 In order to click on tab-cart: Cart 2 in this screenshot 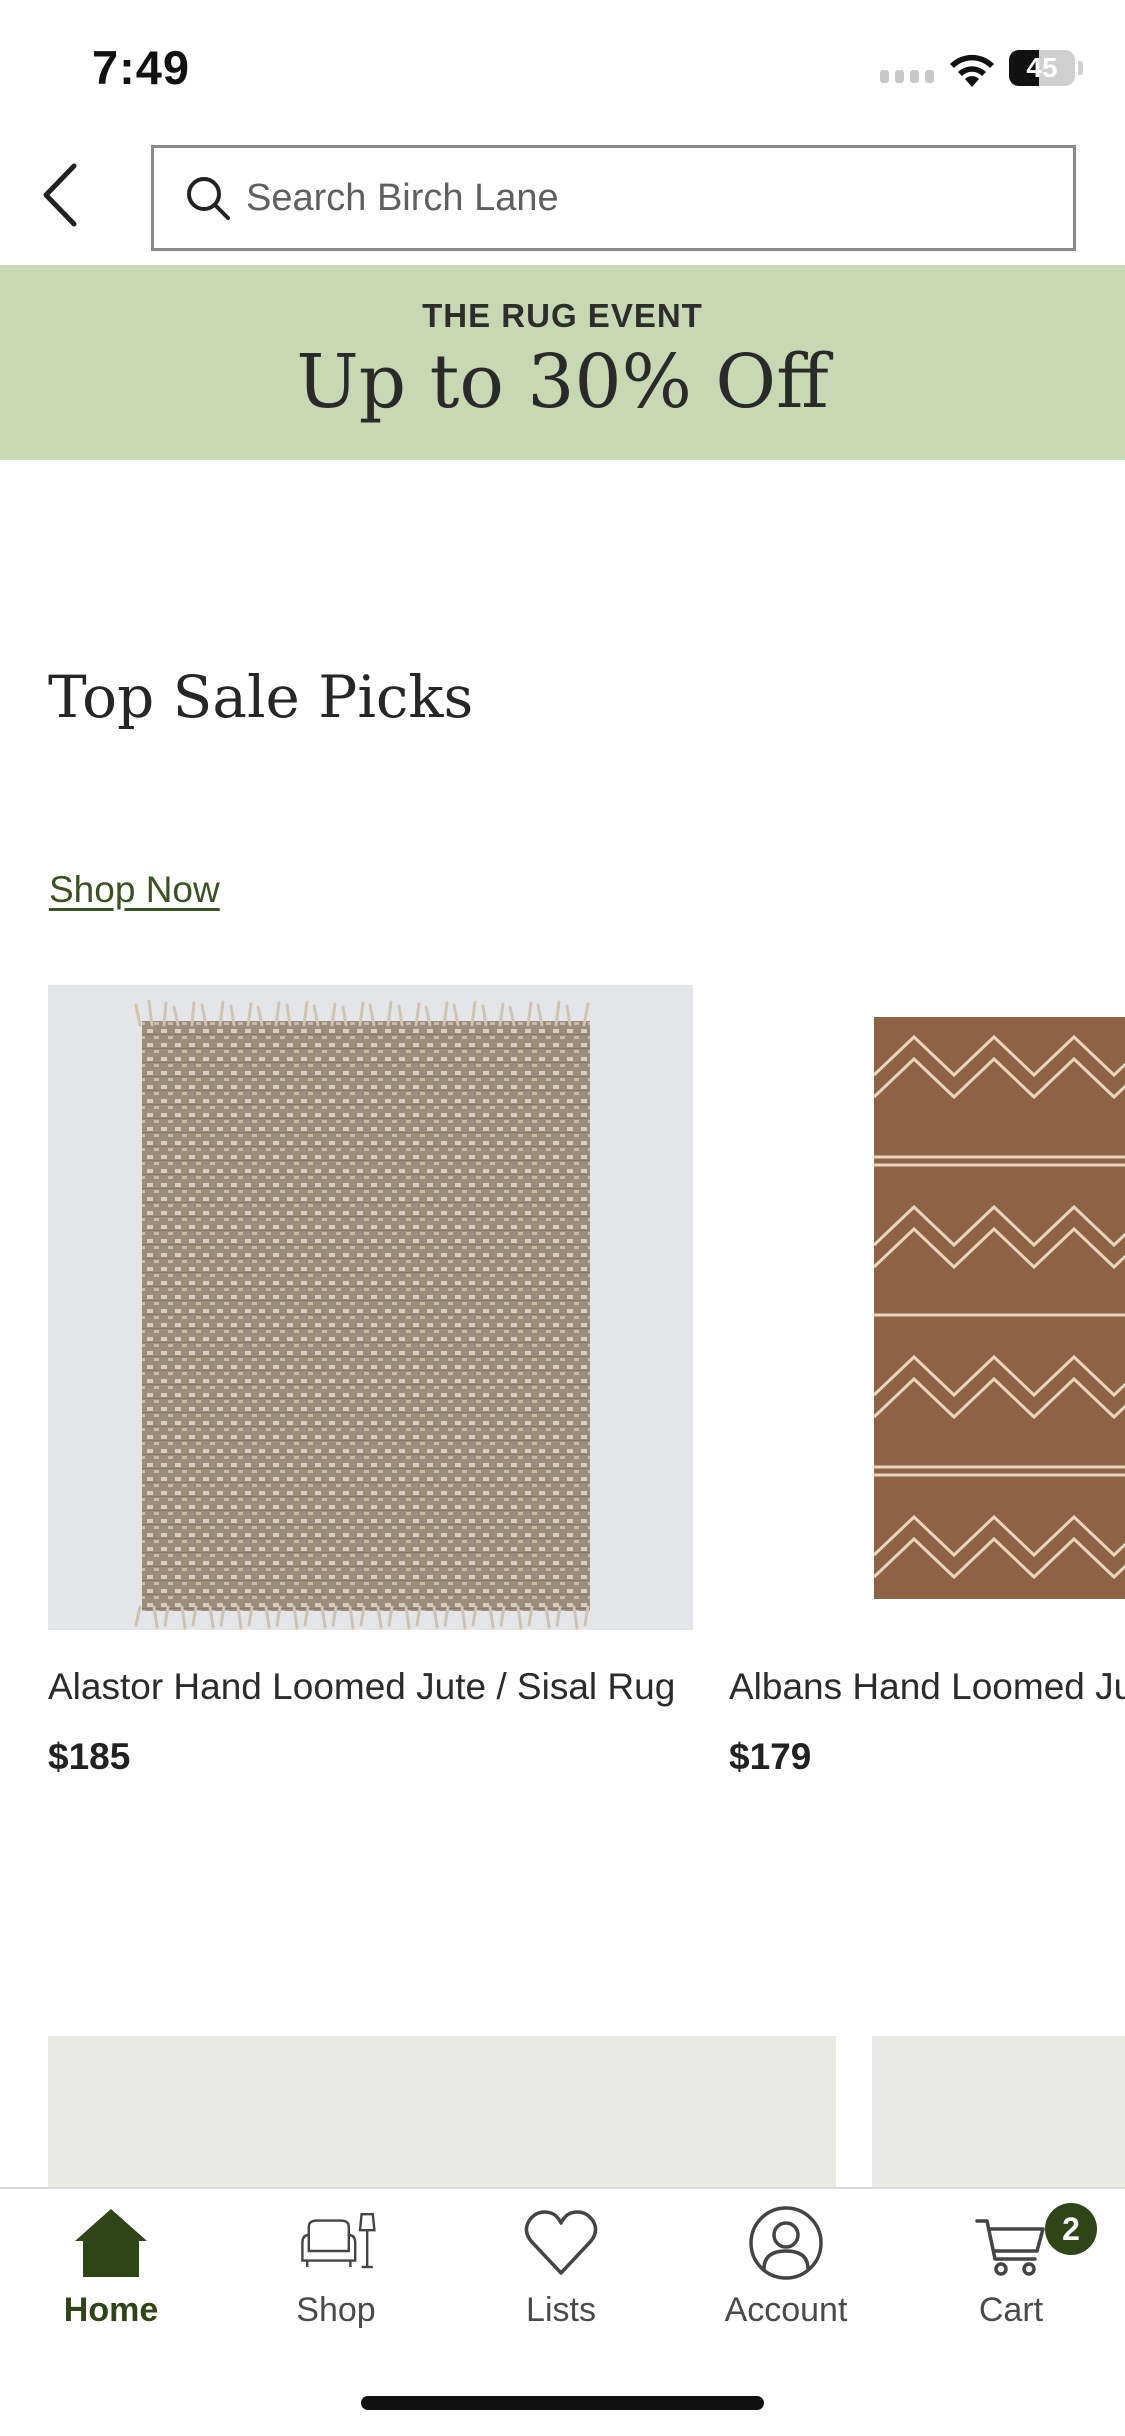, I will do `click(1011, 2266)`.